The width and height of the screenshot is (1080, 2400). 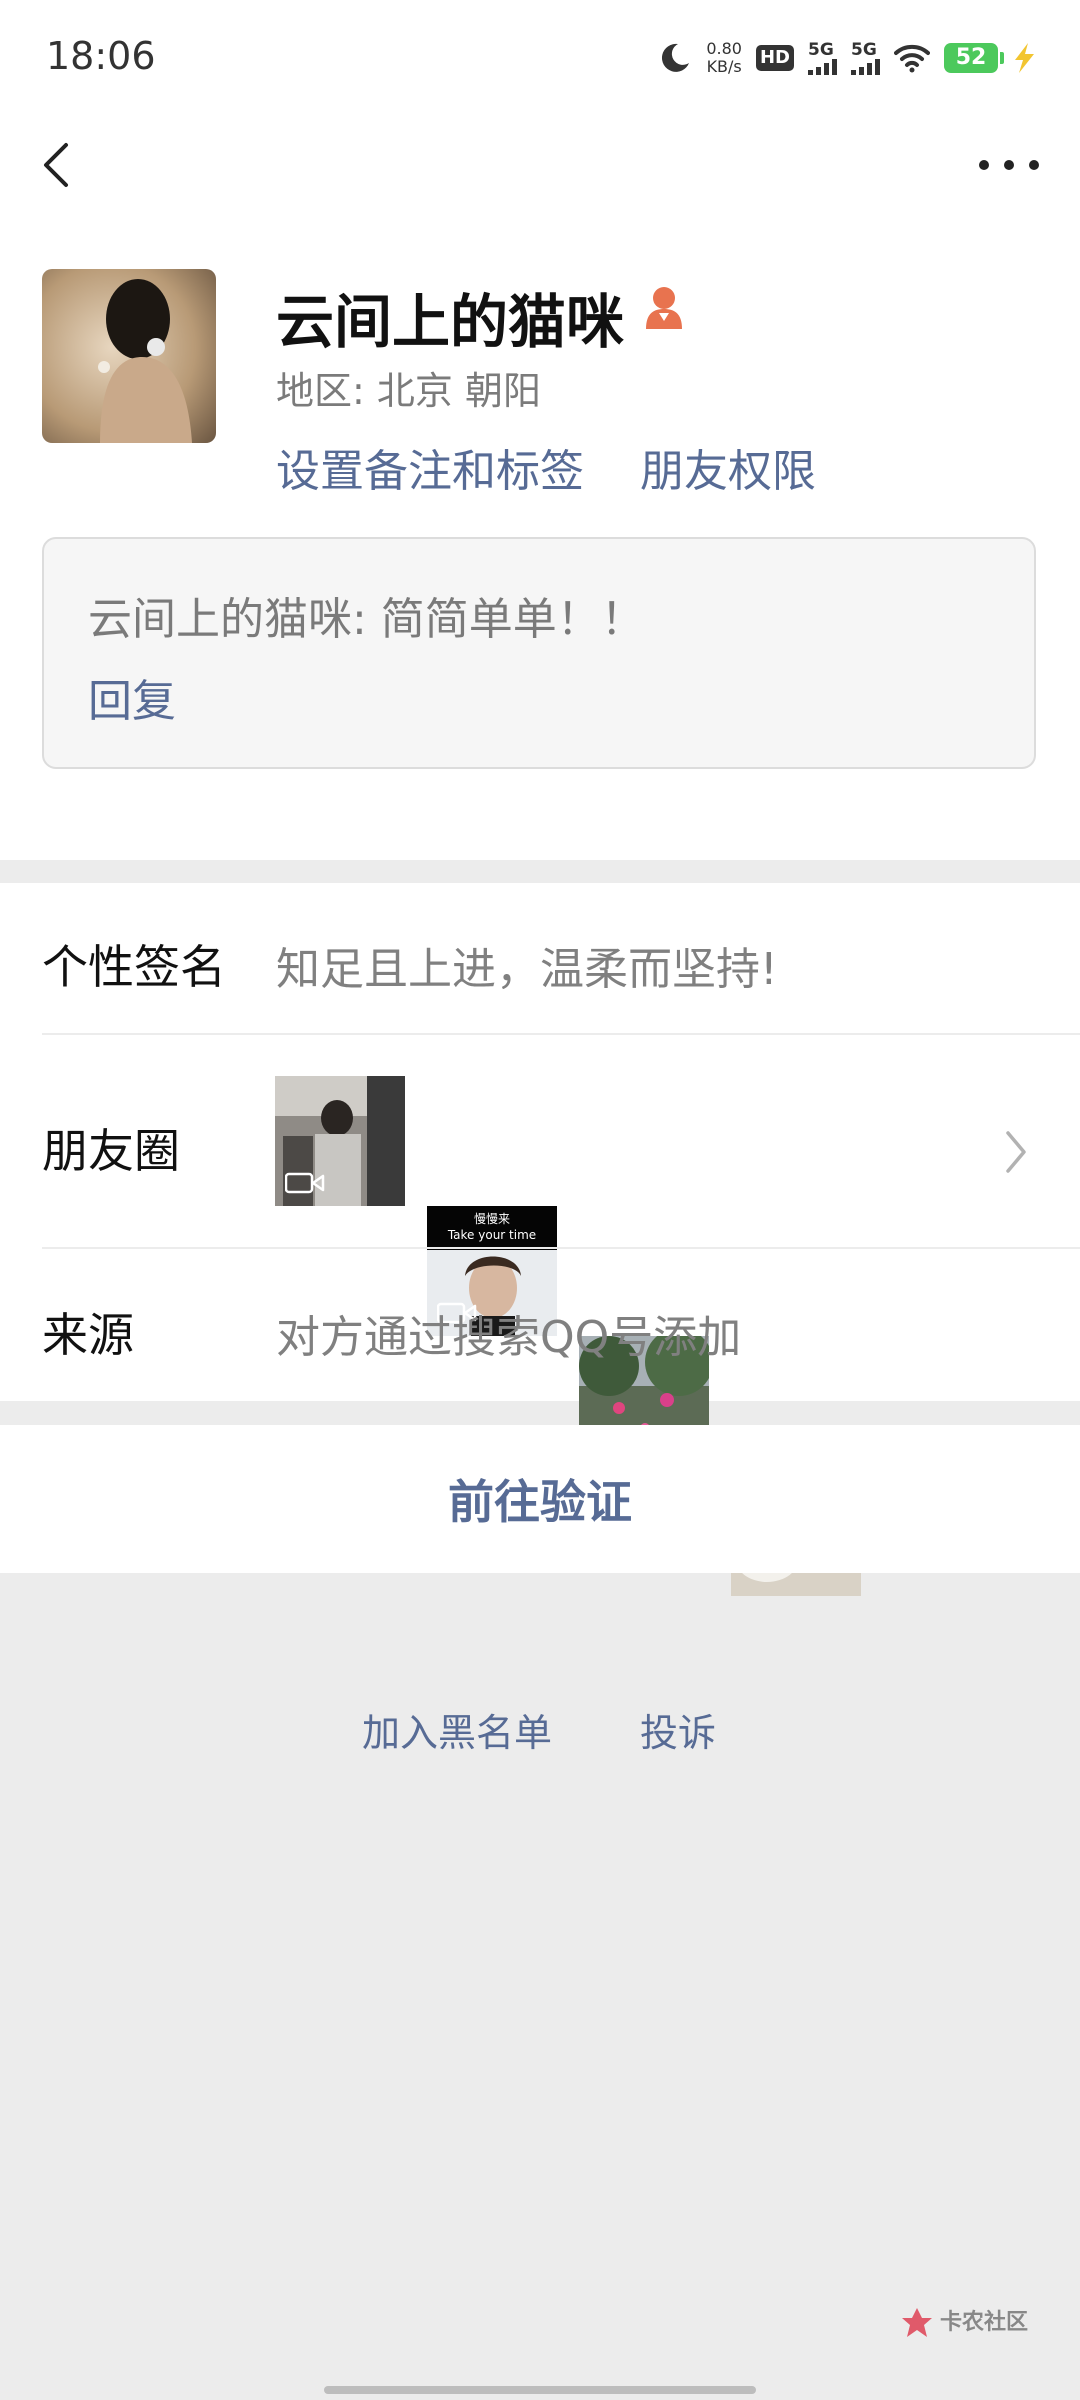 What do you see at coordinates (678, 1729) in the screenshot?
I see `report-link: 投诉` at bounding box center [678, 1729].